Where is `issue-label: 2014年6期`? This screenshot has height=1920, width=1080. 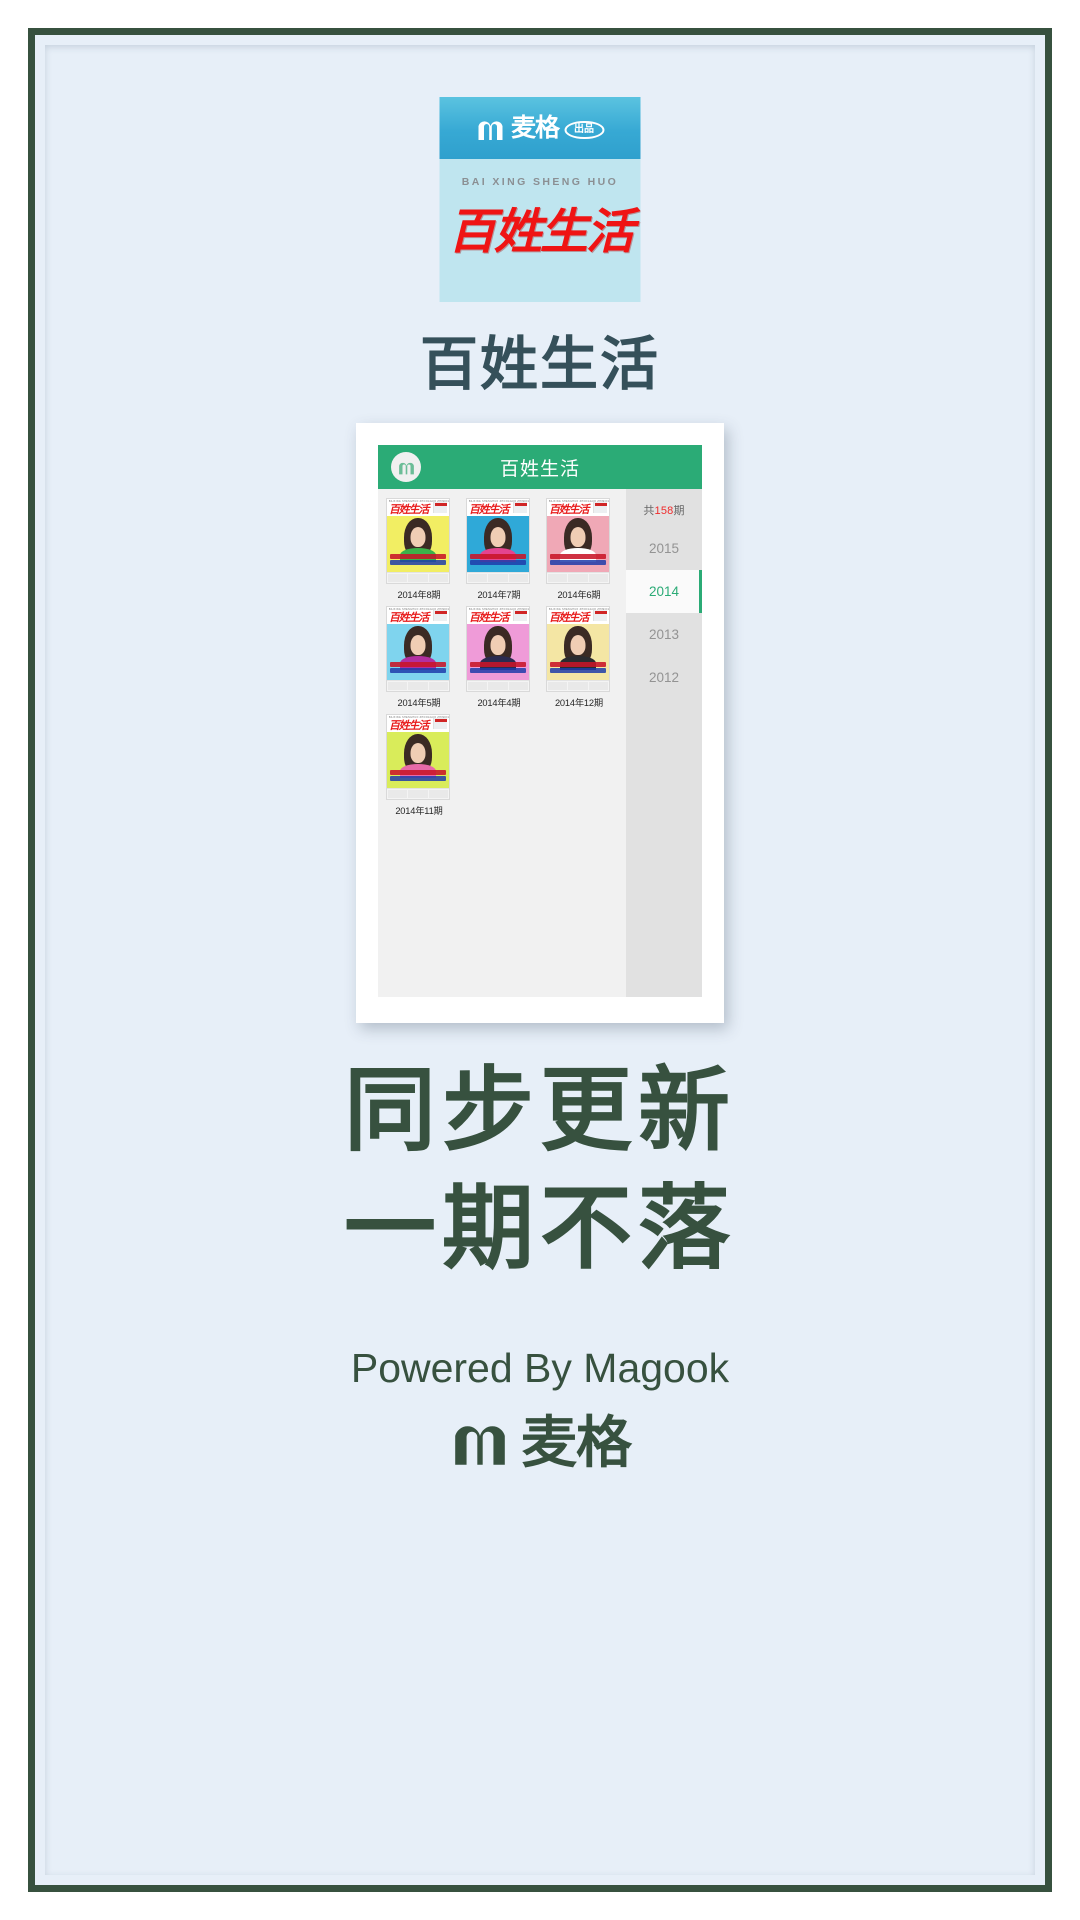 issue-label: 2014年6期 is located at coordinates (579, 595).